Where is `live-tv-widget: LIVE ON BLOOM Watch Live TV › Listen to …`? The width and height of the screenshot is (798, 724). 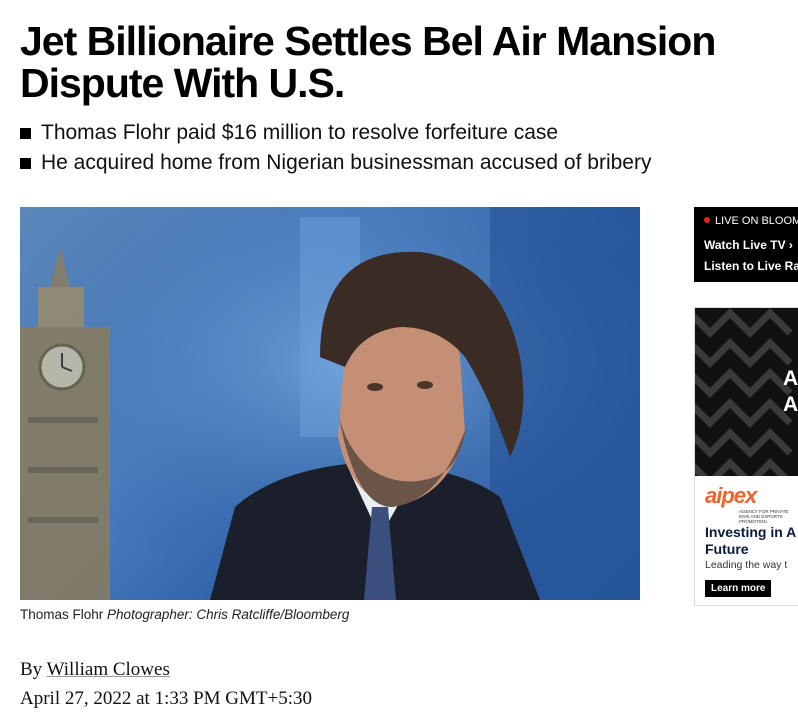
live-tv-widget: LIVE ON BLOOM Watch Live TV › Listen to … is located at coordinates (746, 244).